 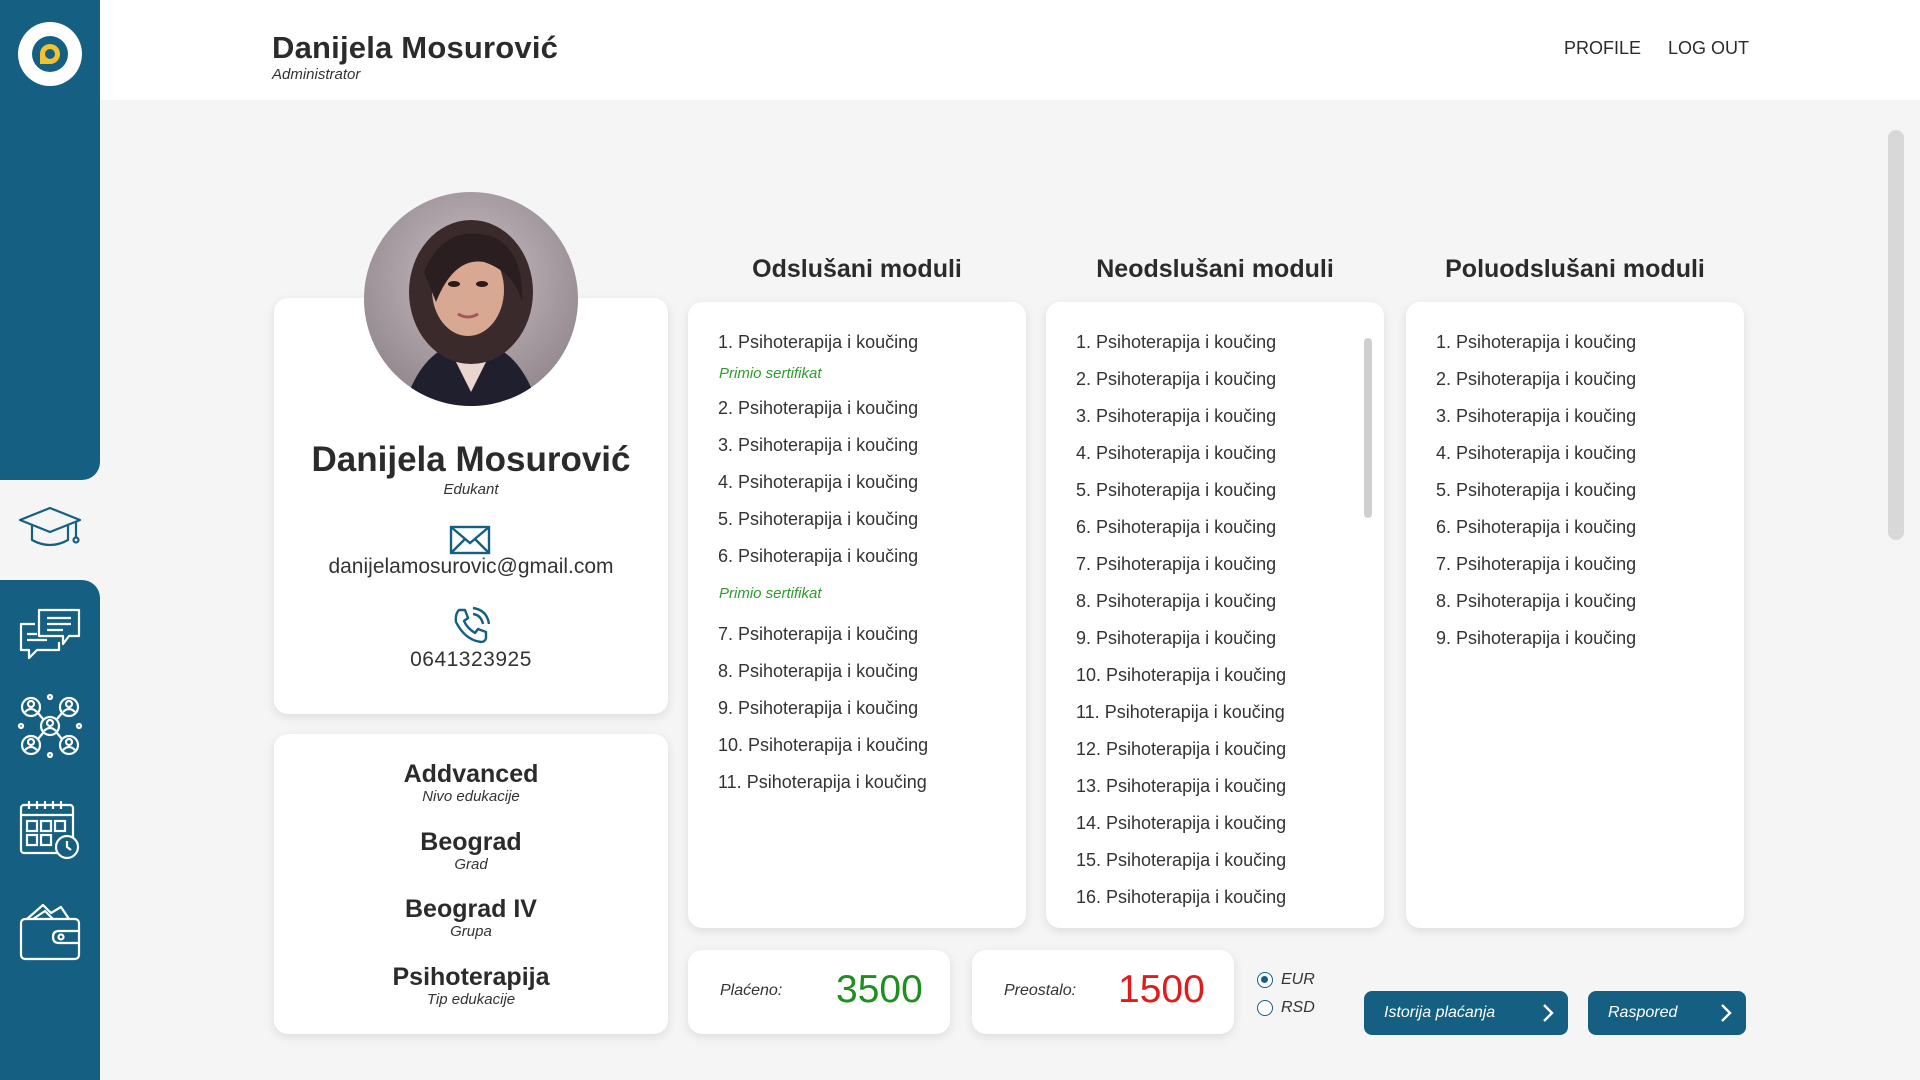 What do you see at coordinates (471, 660) in the screenshot?
I see `profile-phone: 0641323925` at bounding box center [471, 660].